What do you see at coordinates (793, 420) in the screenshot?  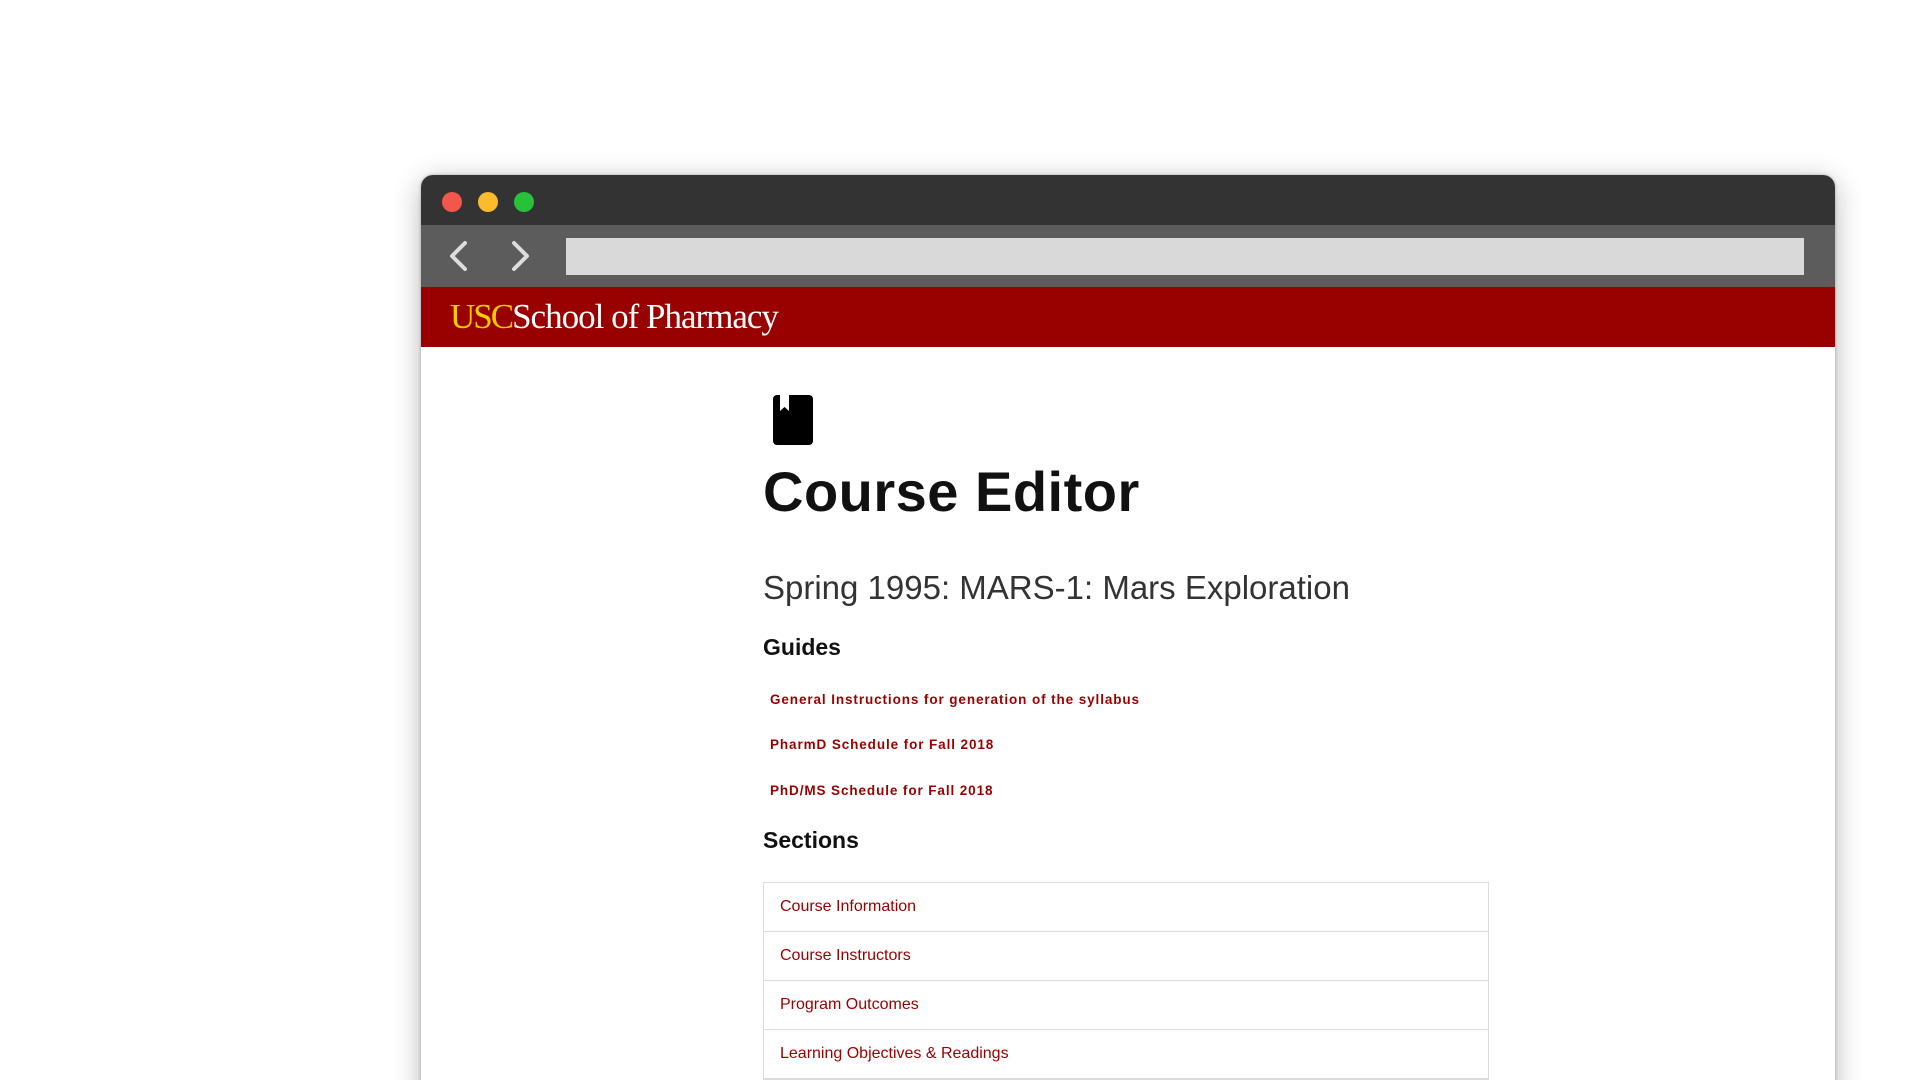 I see `book-icon` at bounding box center [793, 420].